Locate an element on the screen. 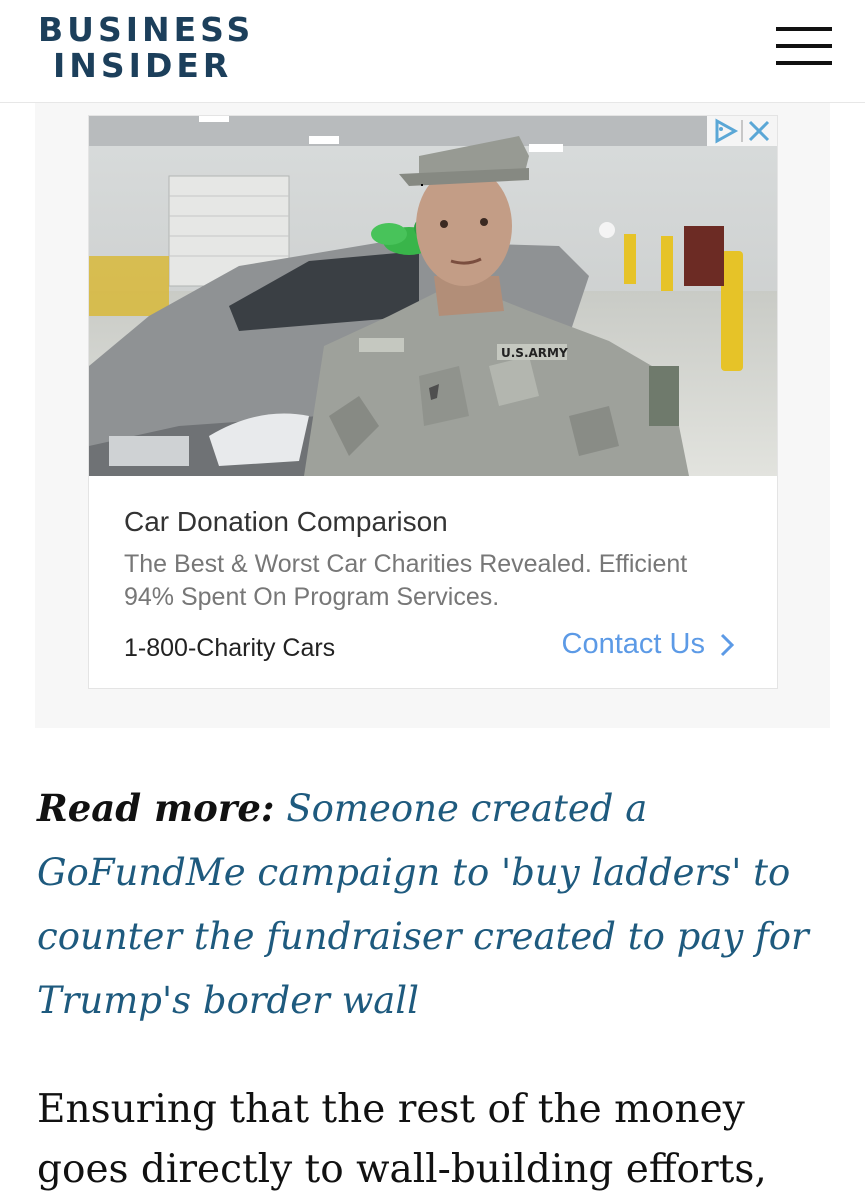 This screenshot has height=1200, width=865. close-icon is located at coordinates (759, 131).